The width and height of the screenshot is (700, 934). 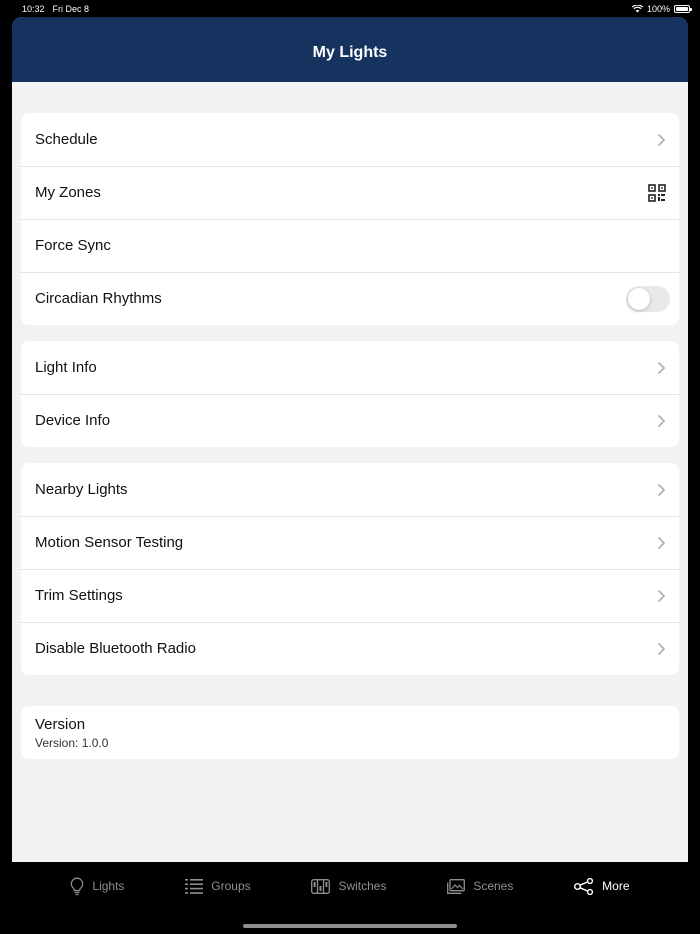 I want to click on tab-bar: Lights Groups Switches Scenes More, so click(x=350, y=886).